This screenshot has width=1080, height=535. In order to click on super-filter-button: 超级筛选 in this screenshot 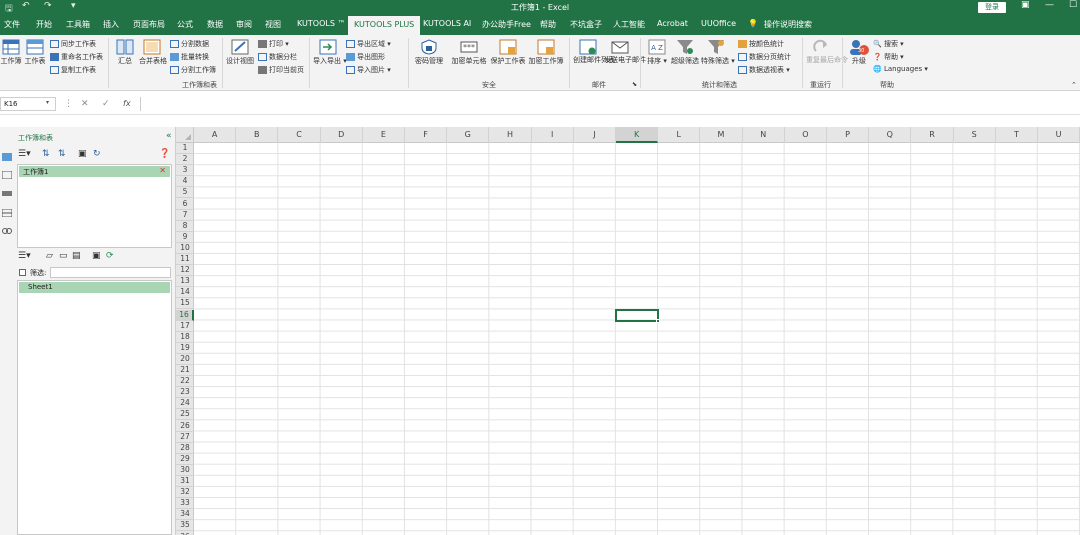, I will do `click(685, 52)`.